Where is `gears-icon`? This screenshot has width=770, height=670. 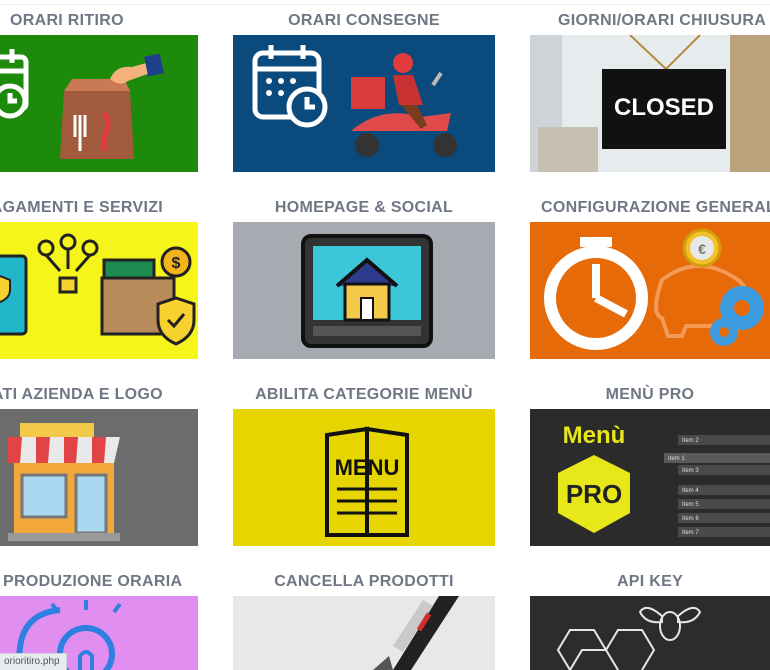 gears-icon is located at coordinates (737, 316).